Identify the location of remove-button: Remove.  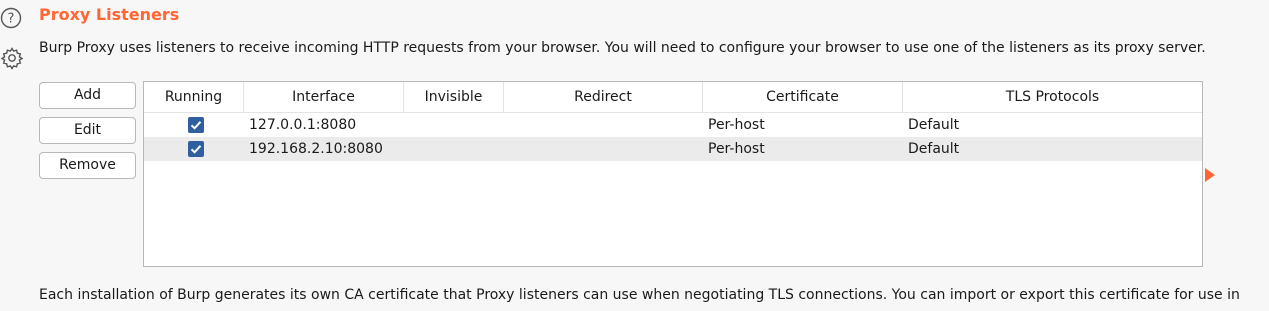
(87, 165).